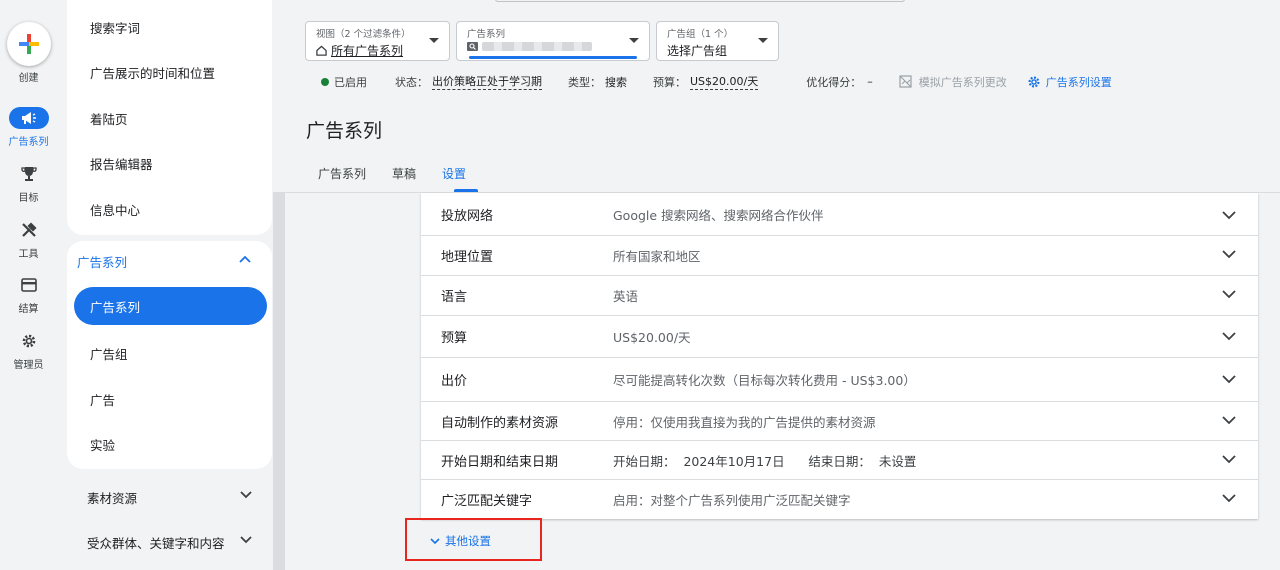  I want to click on rail-item-admin: 管理员, so click(28, 350).